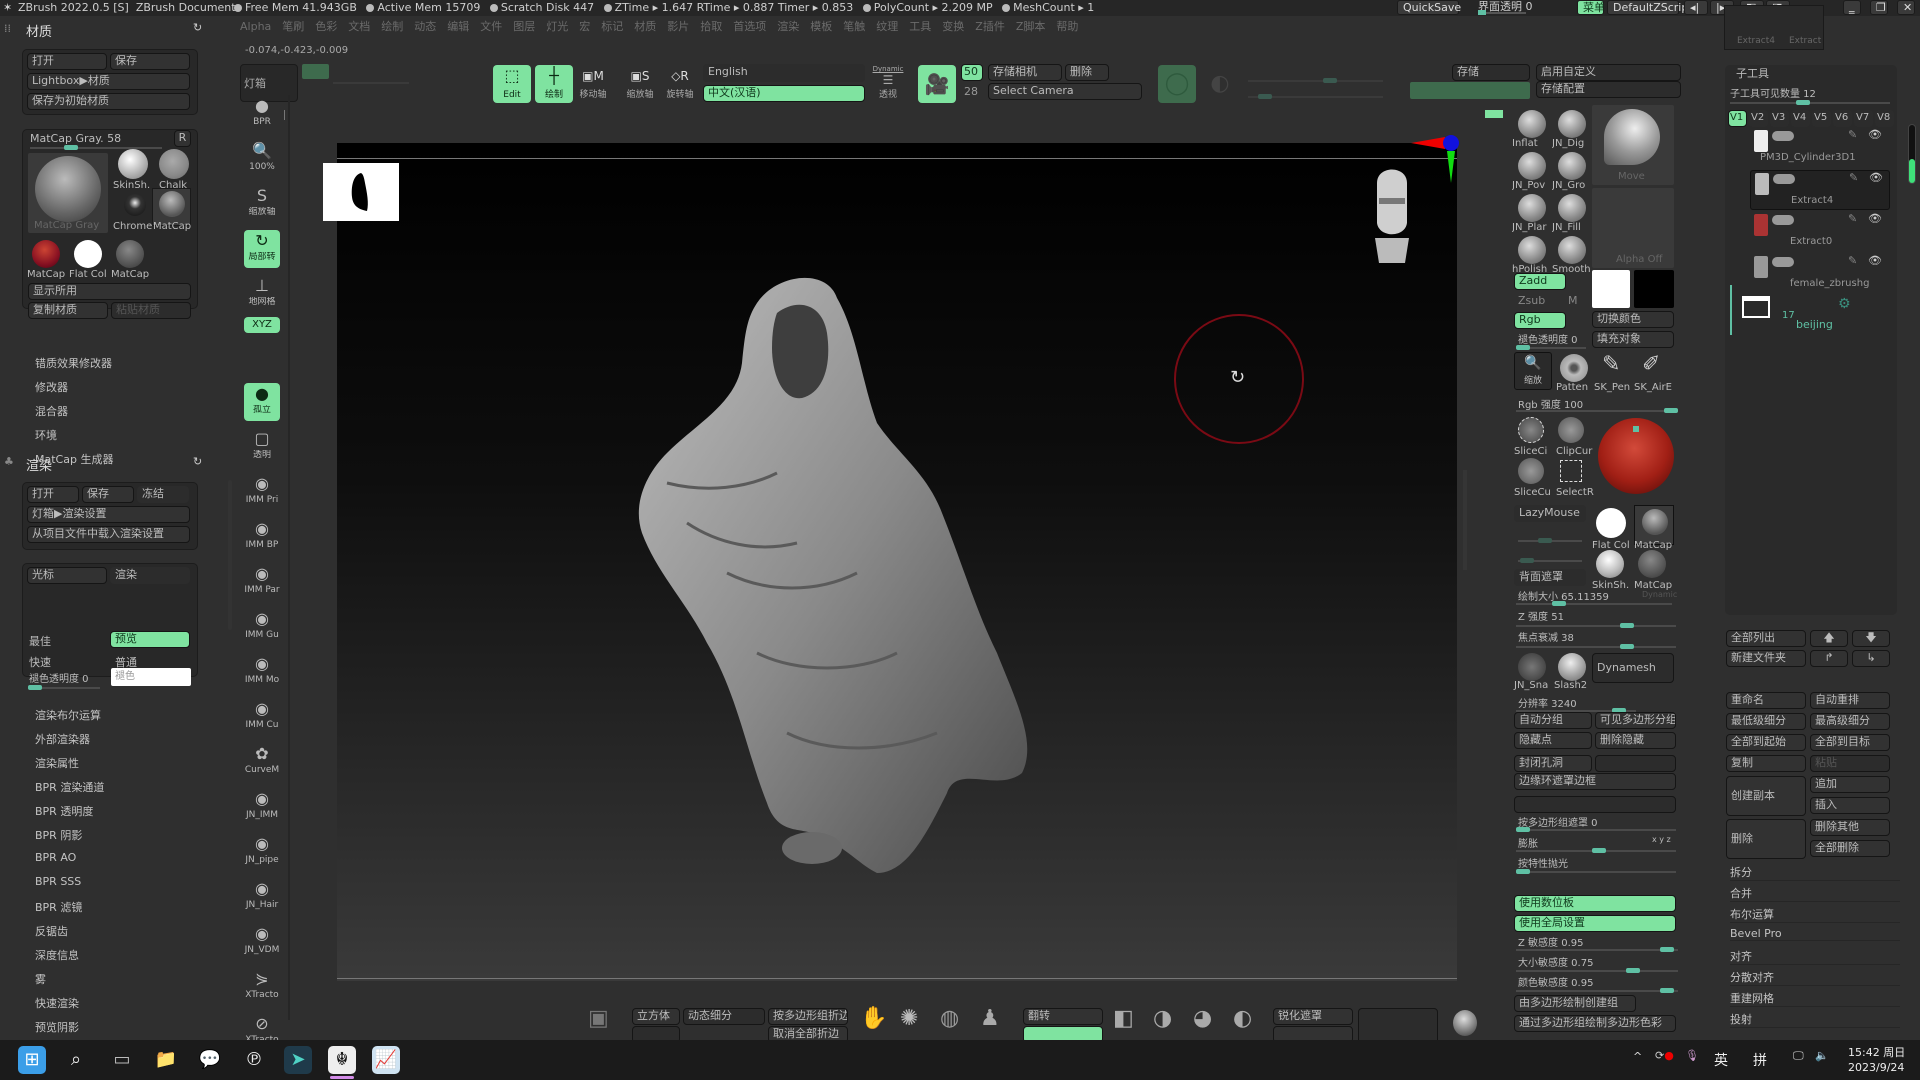 The image size is (1920, 1080). What do you see at coordinates (1654, 289) in the screenshot?
I see `secondary-color-swatch` at bounding box center [1654, 289].